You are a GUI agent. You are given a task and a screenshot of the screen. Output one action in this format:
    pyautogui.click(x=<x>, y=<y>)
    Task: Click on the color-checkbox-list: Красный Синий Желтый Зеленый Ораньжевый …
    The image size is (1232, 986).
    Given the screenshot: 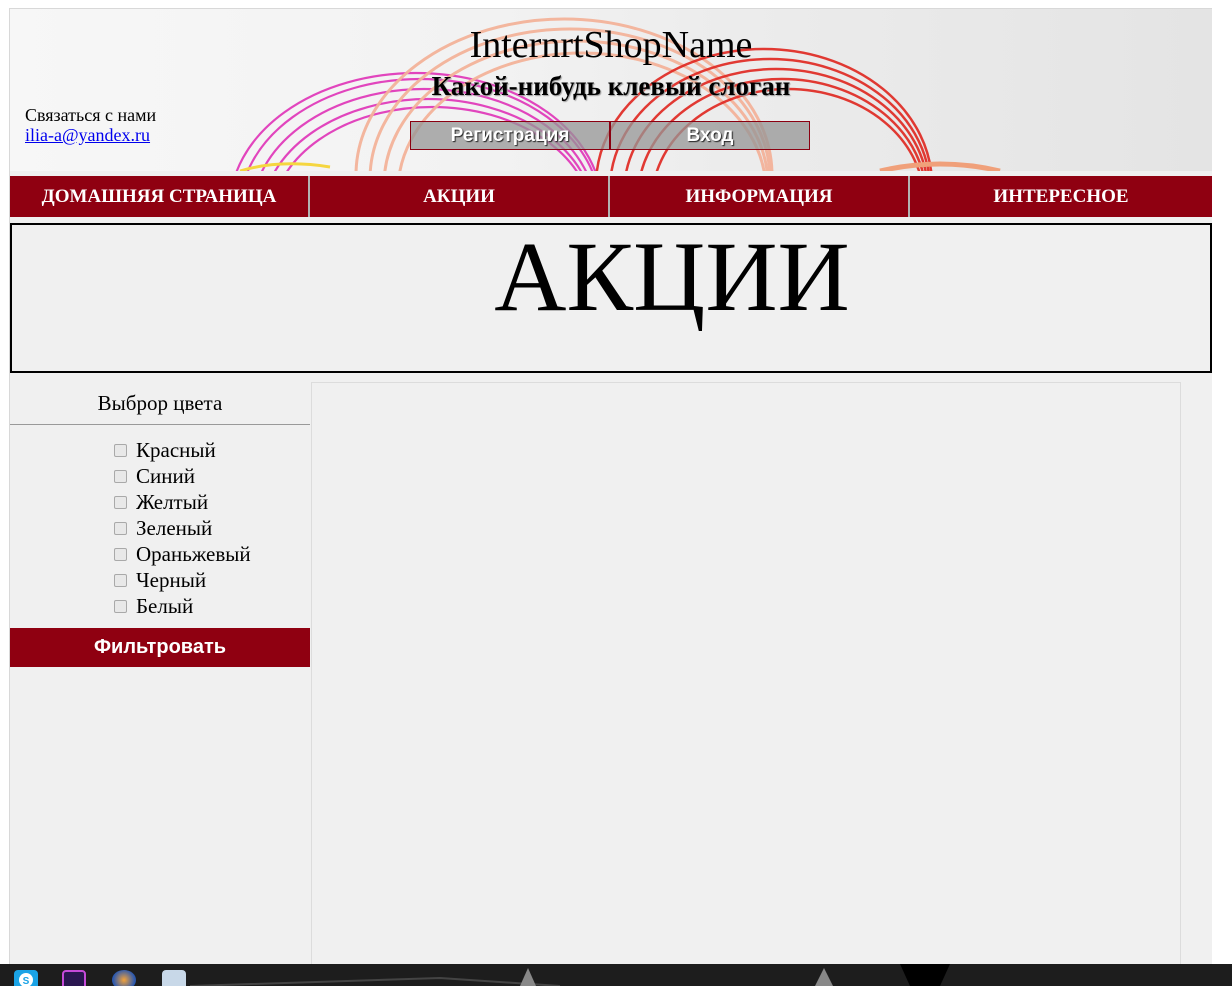 What is the action you would take?
    pyautogui.click(x=160, y=522)
    